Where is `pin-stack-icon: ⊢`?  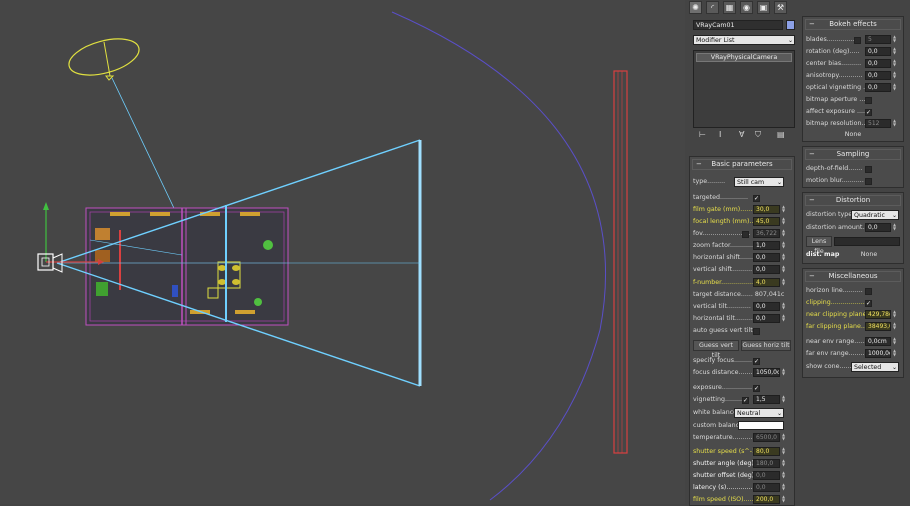 pin-stack-icon: ⊢ is located at coordinates (702, 134).